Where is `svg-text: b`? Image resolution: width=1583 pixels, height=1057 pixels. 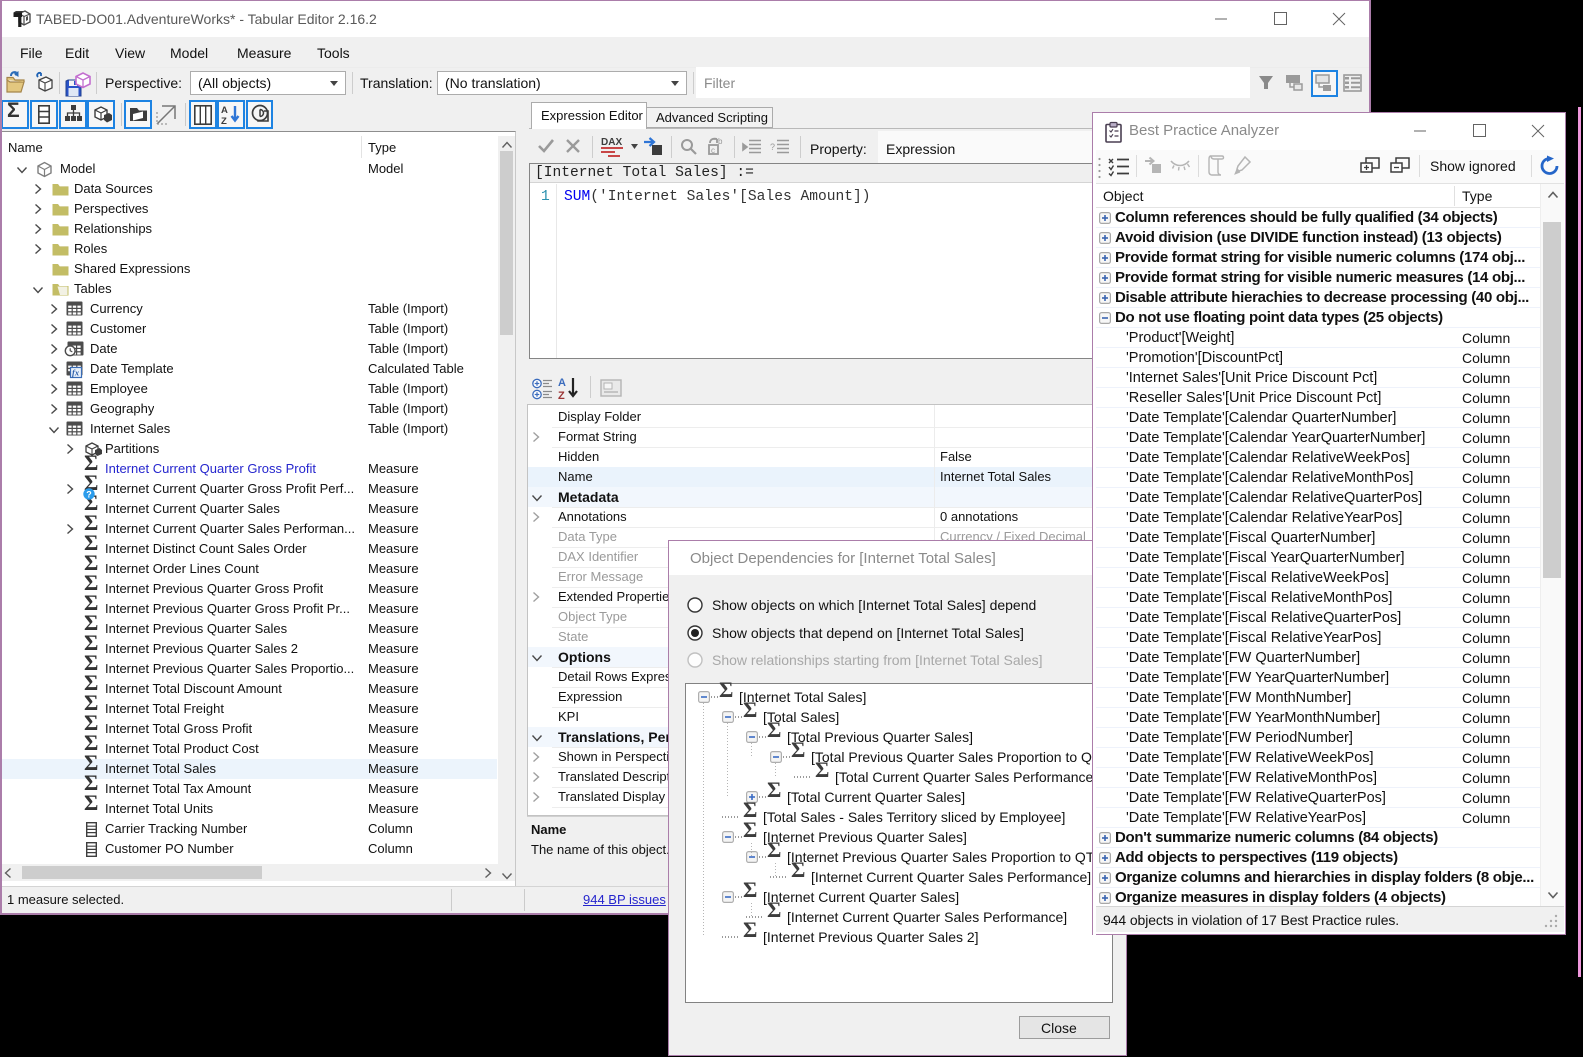
svg-text: b is located at coordinates (720, 141).